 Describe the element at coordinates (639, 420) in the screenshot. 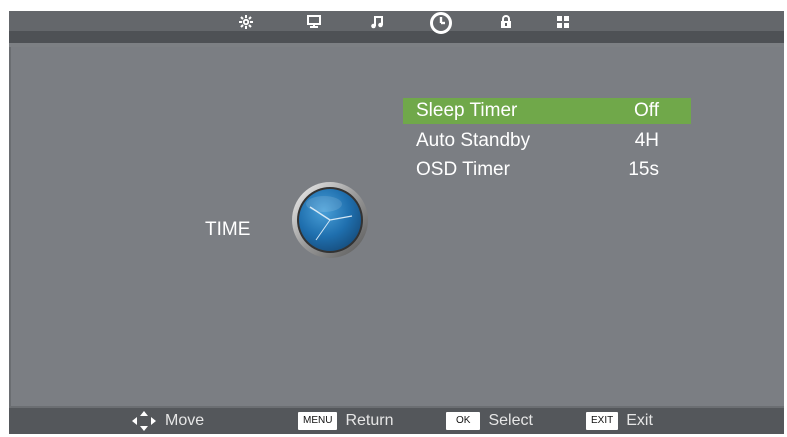

I see `help-exit-label: Exit` at that location.